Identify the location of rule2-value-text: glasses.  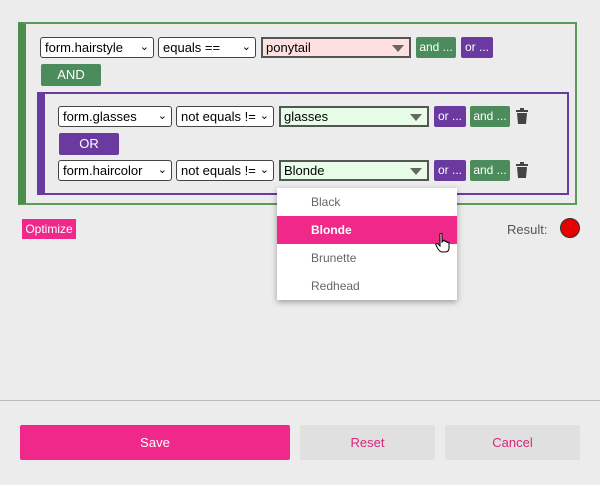
(306, 116).